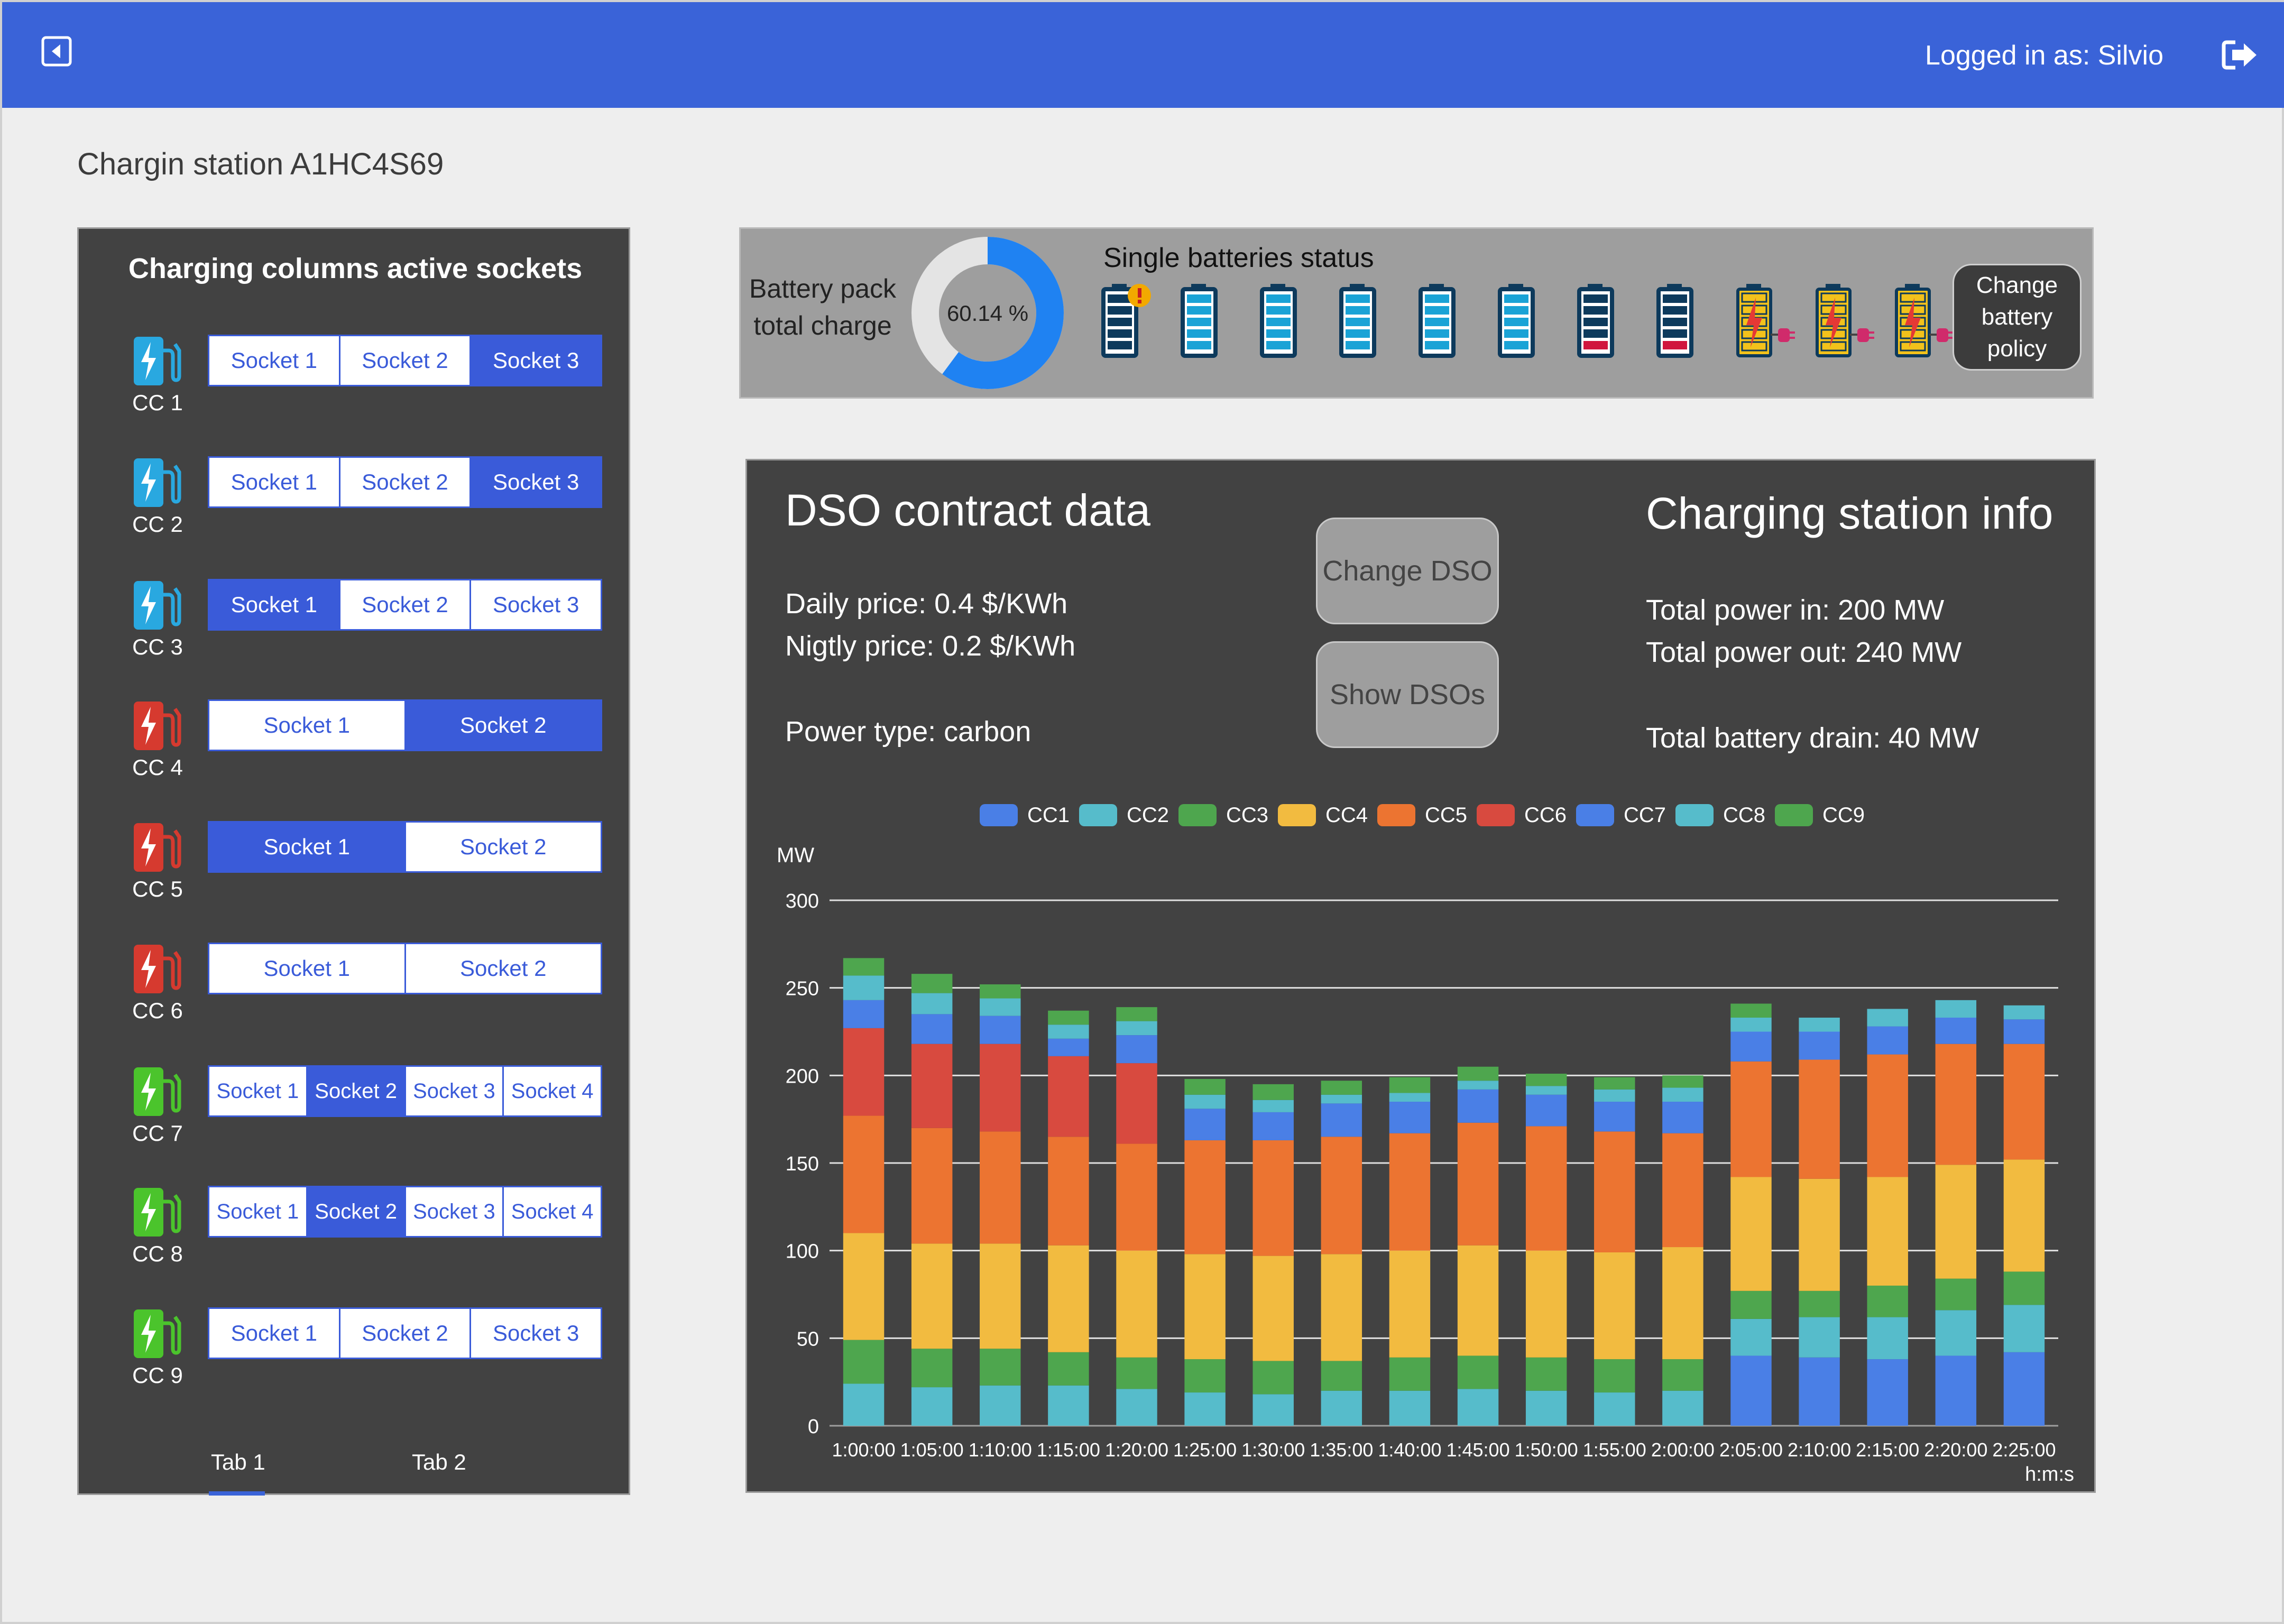 This screenshot has width=2284, height=1624. I want to click on charging-column-4: CC 4 Socket 1 Socket 2, so click(355, 752).